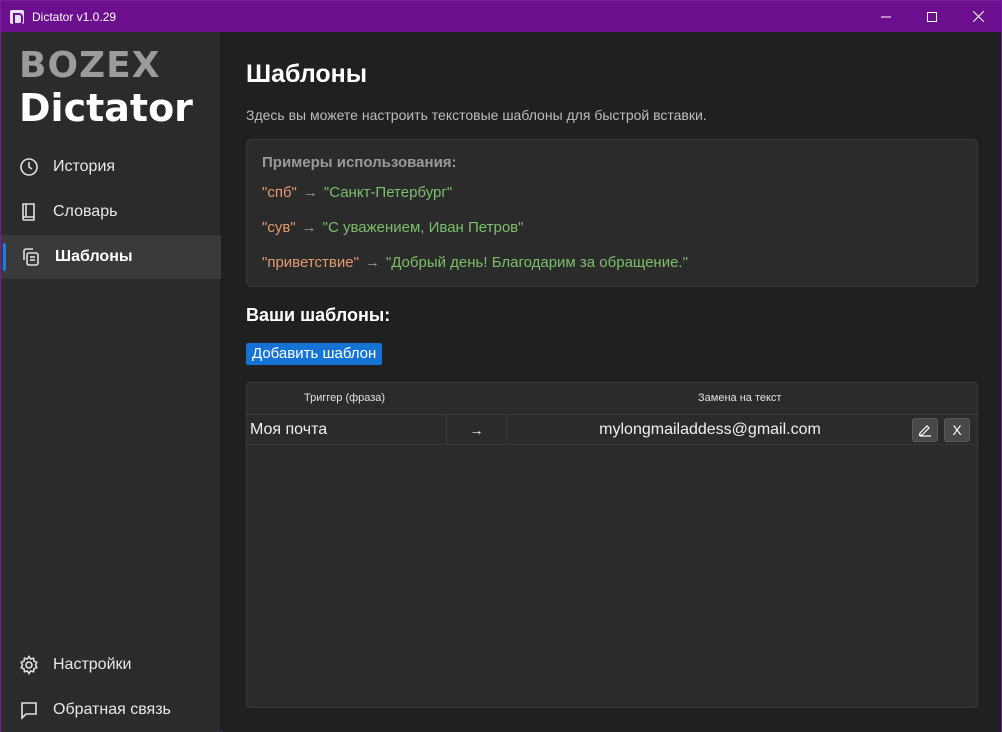 The width and height of the screenshot is (1002, 732). I want to click on maximize-button, so click(932, 16).